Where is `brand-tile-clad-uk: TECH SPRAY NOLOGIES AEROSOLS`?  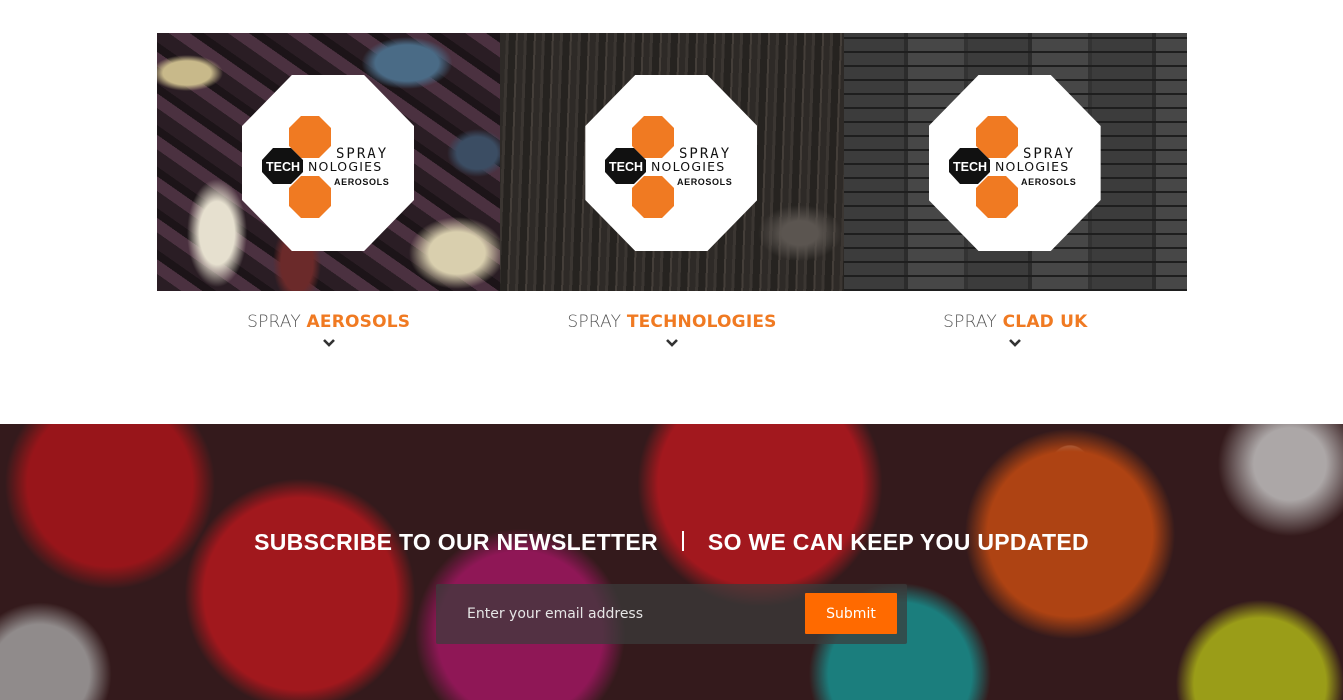 brand-tile-clad-uk: TECH SPRAY NOLOGIES AEROSOLS is located at coordinates (1015, 162).